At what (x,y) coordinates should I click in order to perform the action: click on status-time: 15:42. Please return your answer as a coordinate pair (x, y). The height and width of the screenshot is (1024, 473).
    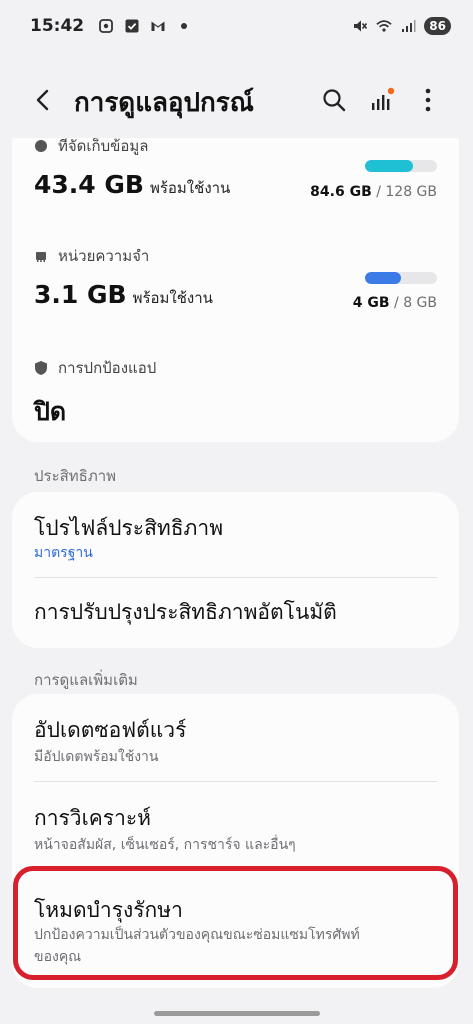
    Looking at the image, I should click on (57, 26).